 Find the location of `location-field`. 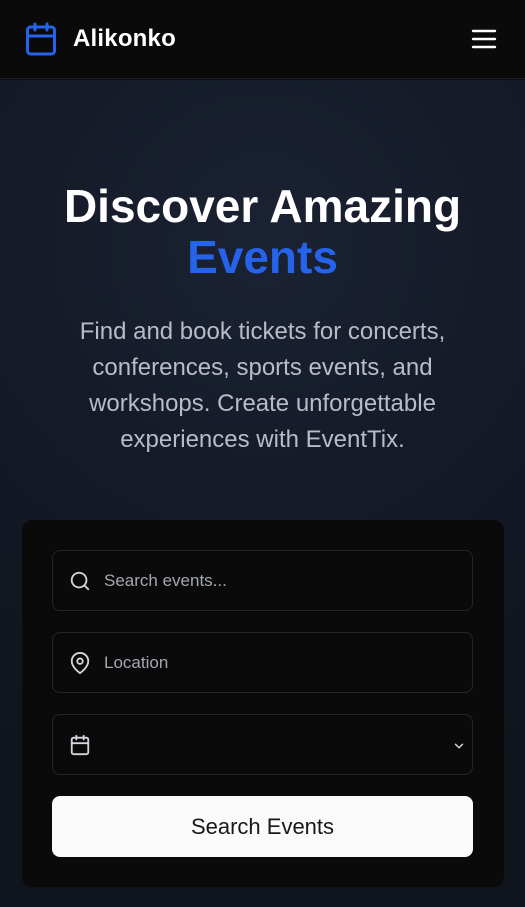

location-field is located at coordinates (262, 662).